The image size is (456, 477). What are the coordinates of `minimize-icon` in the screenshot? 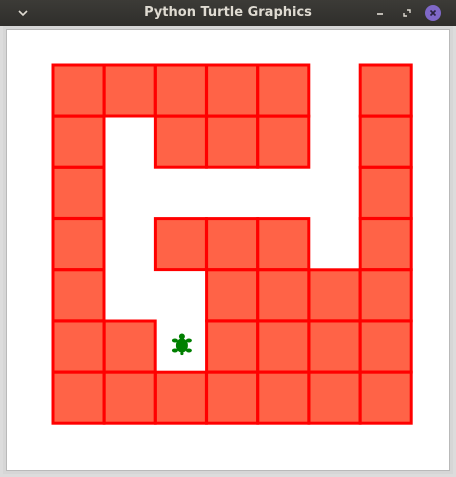 It's located at (380, 13).